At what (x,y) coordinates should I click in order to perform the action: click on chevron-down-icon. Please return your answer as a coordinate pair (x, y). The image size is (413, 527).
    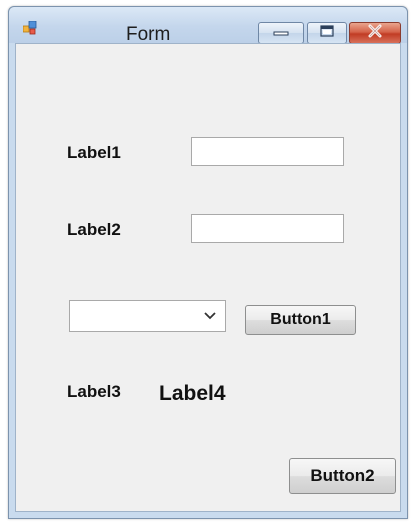
    Looking at the image, I should click on (210, 315).